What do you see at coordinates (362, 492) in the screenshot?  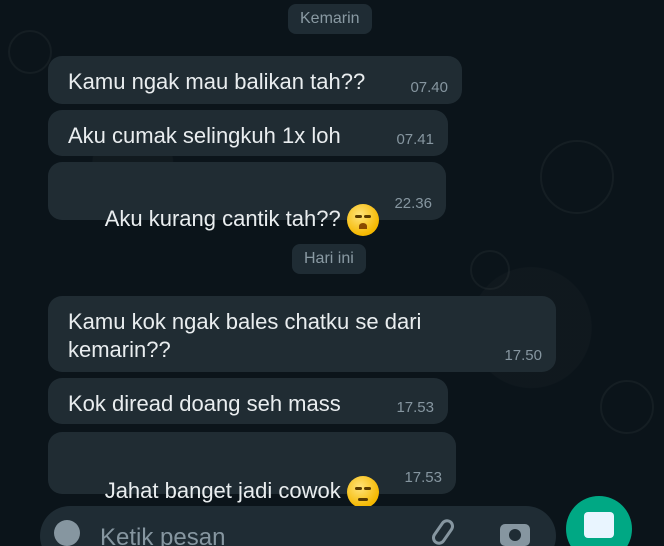 I see `pensive-face-emoji` at bounding box center [362, 492].